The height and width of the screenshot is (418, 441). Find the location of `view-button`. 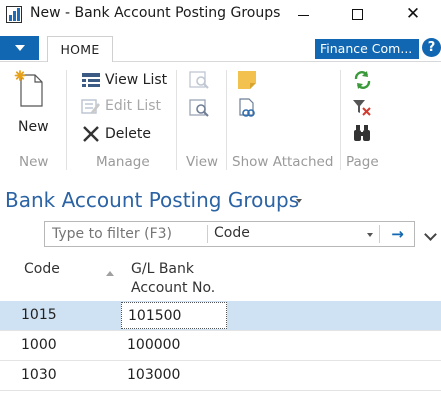

view-button is located at coordinates (200, 80).